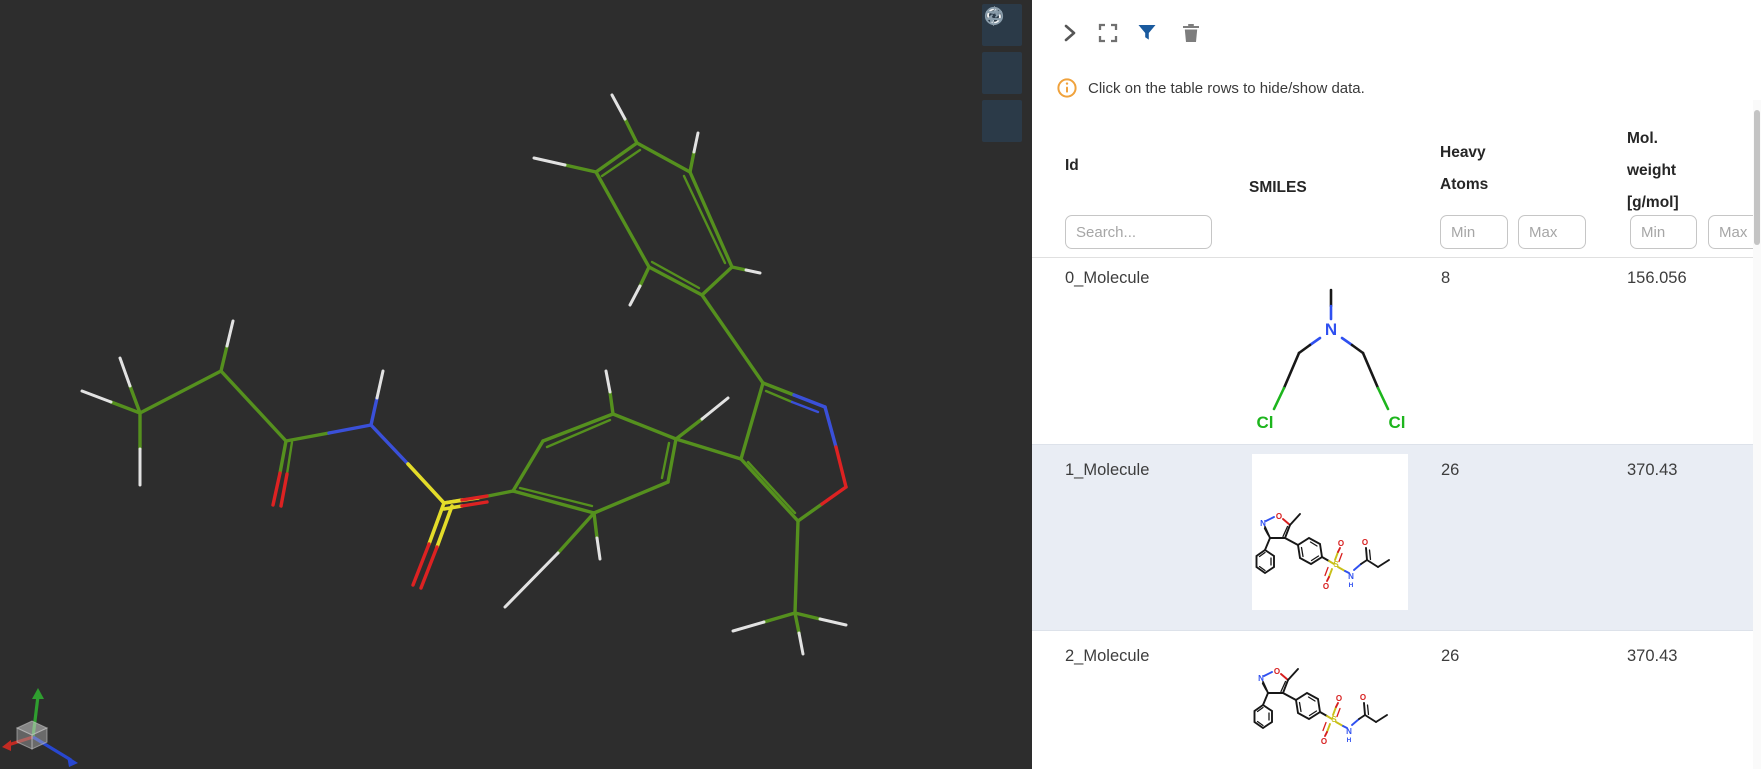 The width and height of the screenshot is (1761, 769). Describe the element at coordinates (40, 727) in the screenshot. I see `axes-gizmo` at that location.